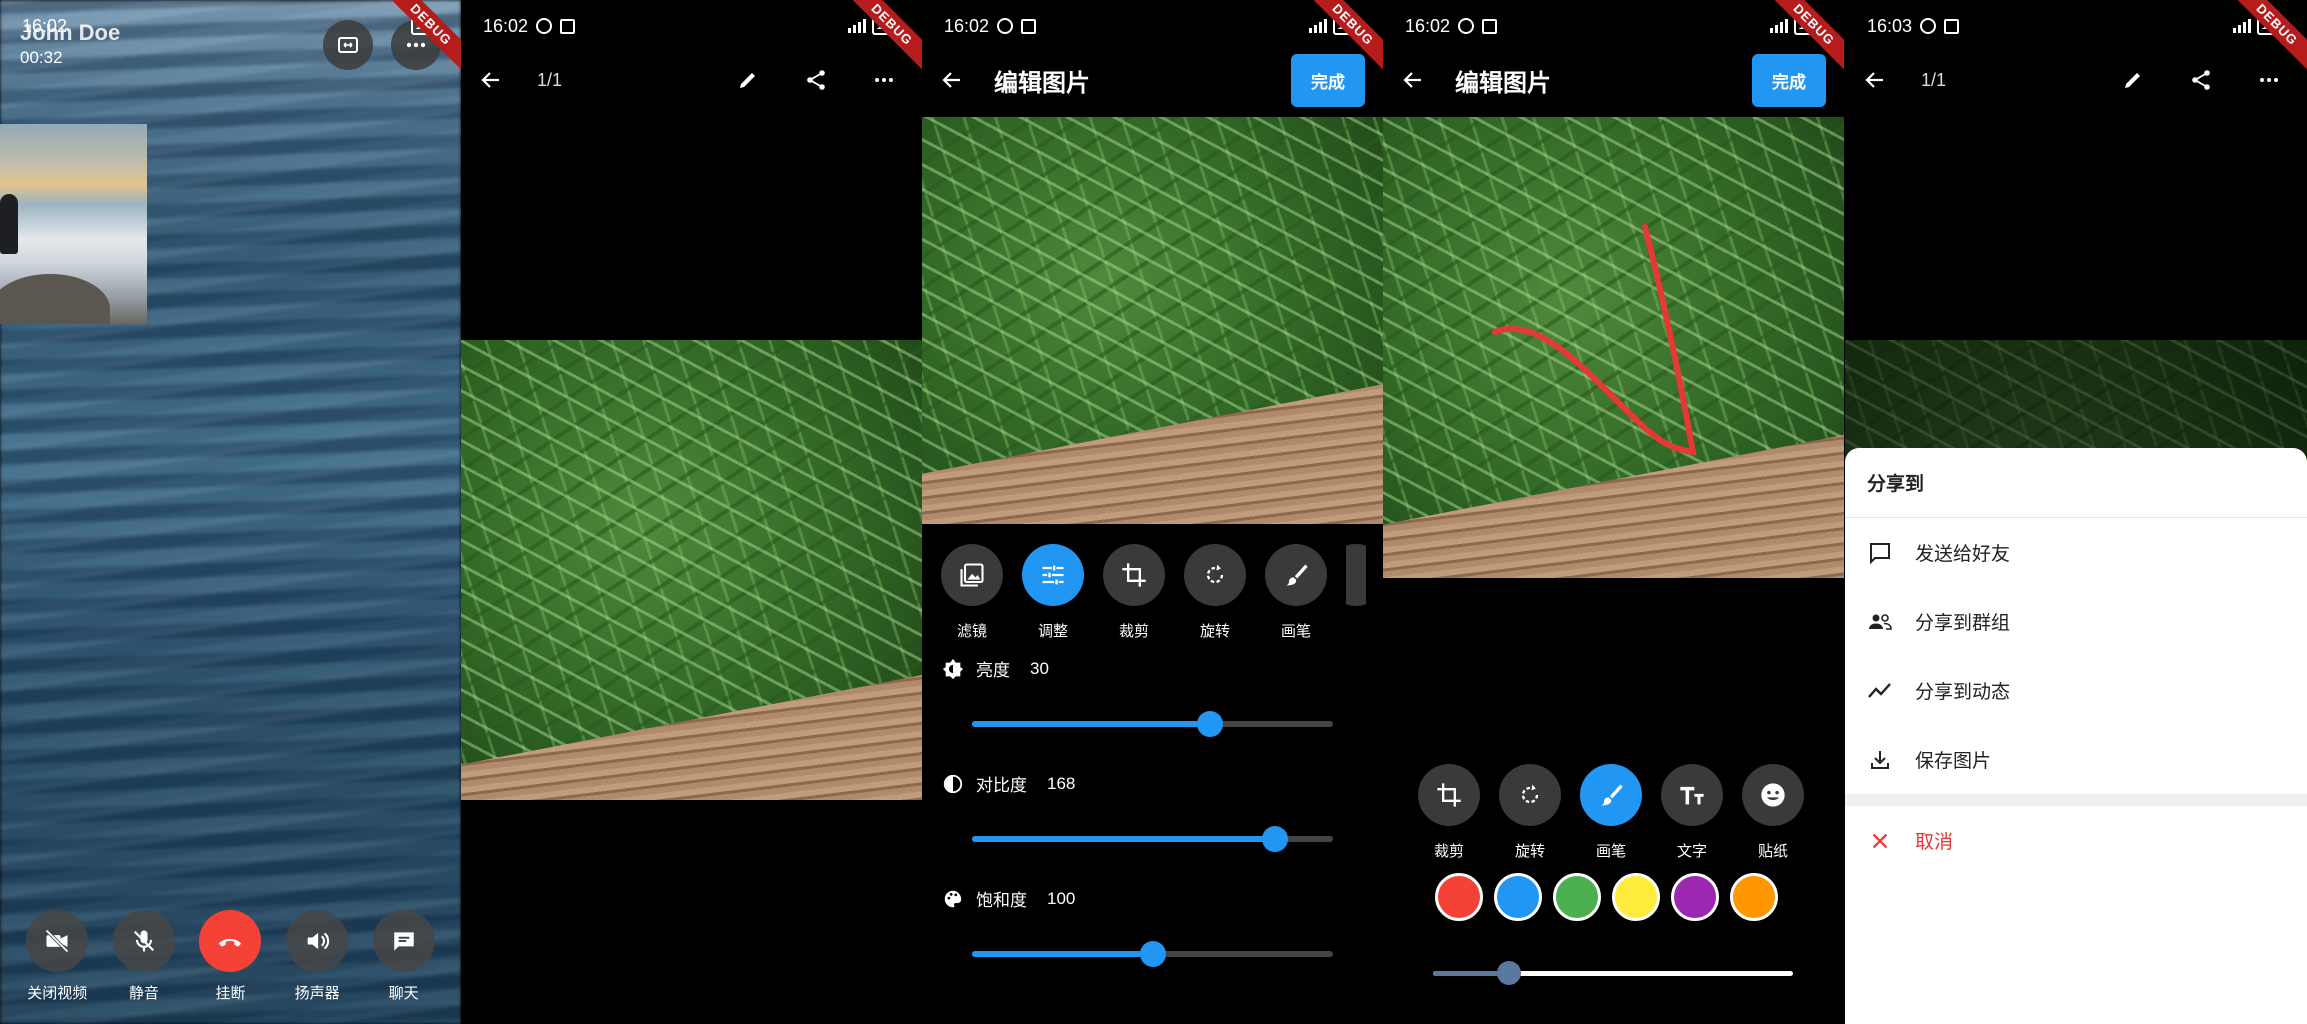 Image resolution: width=2307 pixels, height=1024 pixels. I want to click on contrast-label: 对比度, so click(1001, 785).